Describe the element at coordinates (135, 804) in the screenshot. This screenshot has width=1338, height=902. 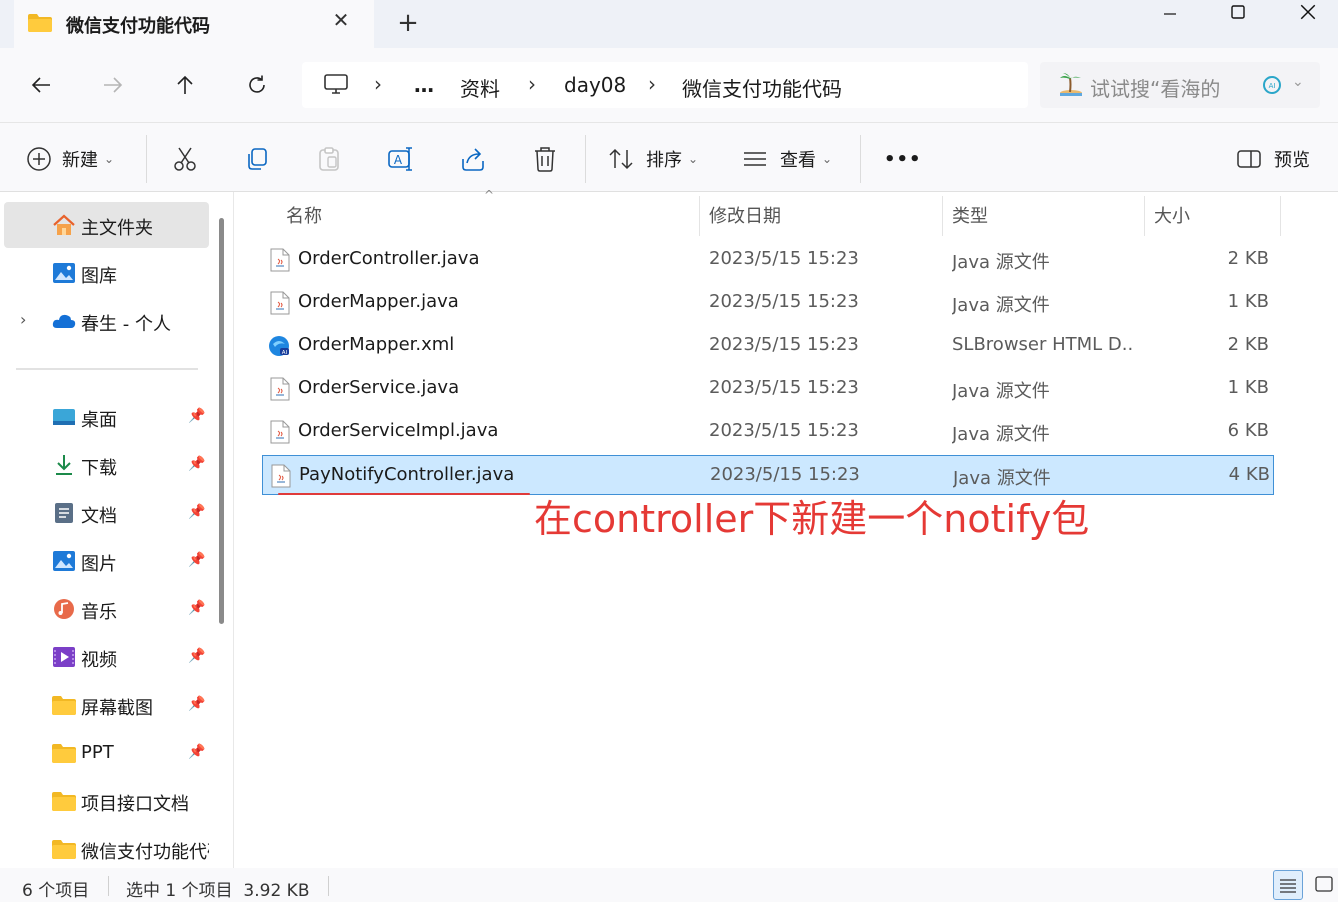
I see `sidebar-item-label: 项目接口文档` at that location.